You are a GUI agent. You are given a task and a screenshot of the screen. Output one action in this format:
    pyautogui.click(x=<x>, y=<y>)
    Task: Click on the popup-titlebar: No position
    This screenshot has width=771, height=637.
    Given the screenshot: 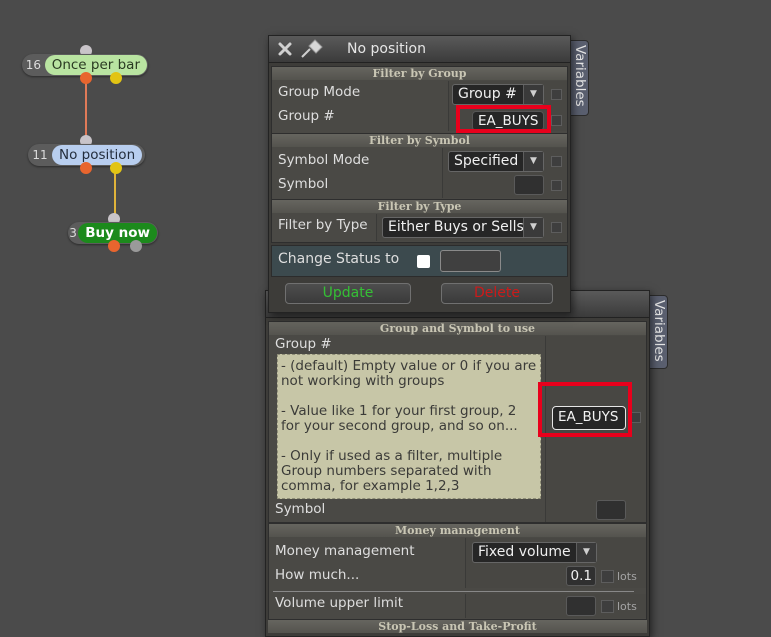 What is the action you would take?
    pyautogui.click(x=419, y=49)
    